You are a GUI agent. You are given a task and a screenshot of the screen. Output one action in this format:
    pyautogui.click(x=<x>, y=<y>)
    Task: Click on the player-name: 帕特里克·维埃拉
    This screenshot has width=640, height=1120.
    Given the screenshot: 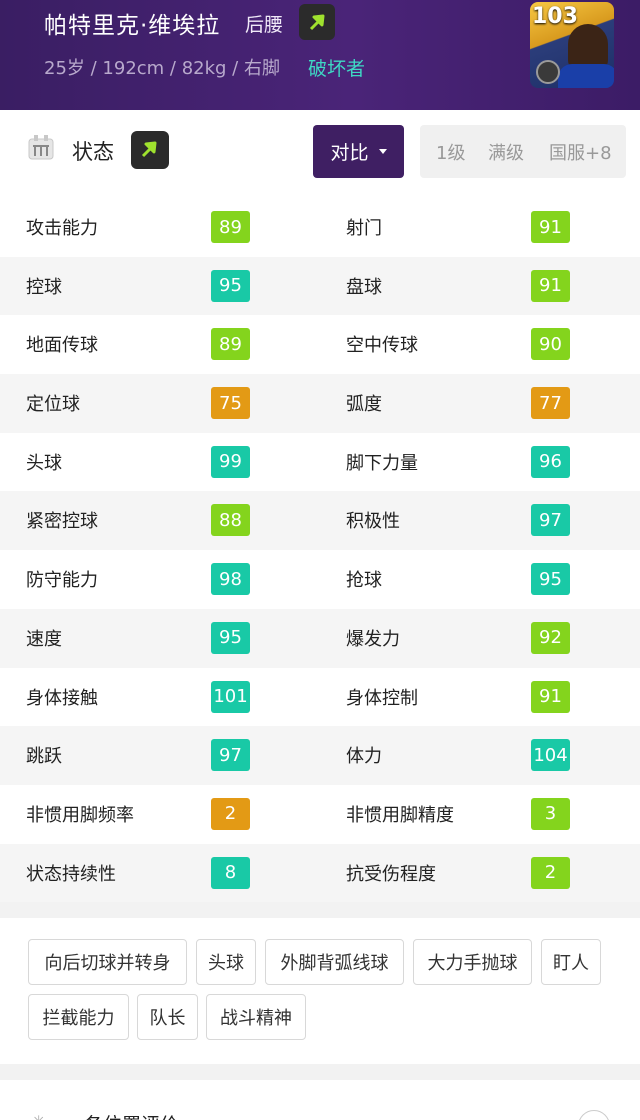 What is the action you would take?
    pyautogui.click(x=132, y=26)
    